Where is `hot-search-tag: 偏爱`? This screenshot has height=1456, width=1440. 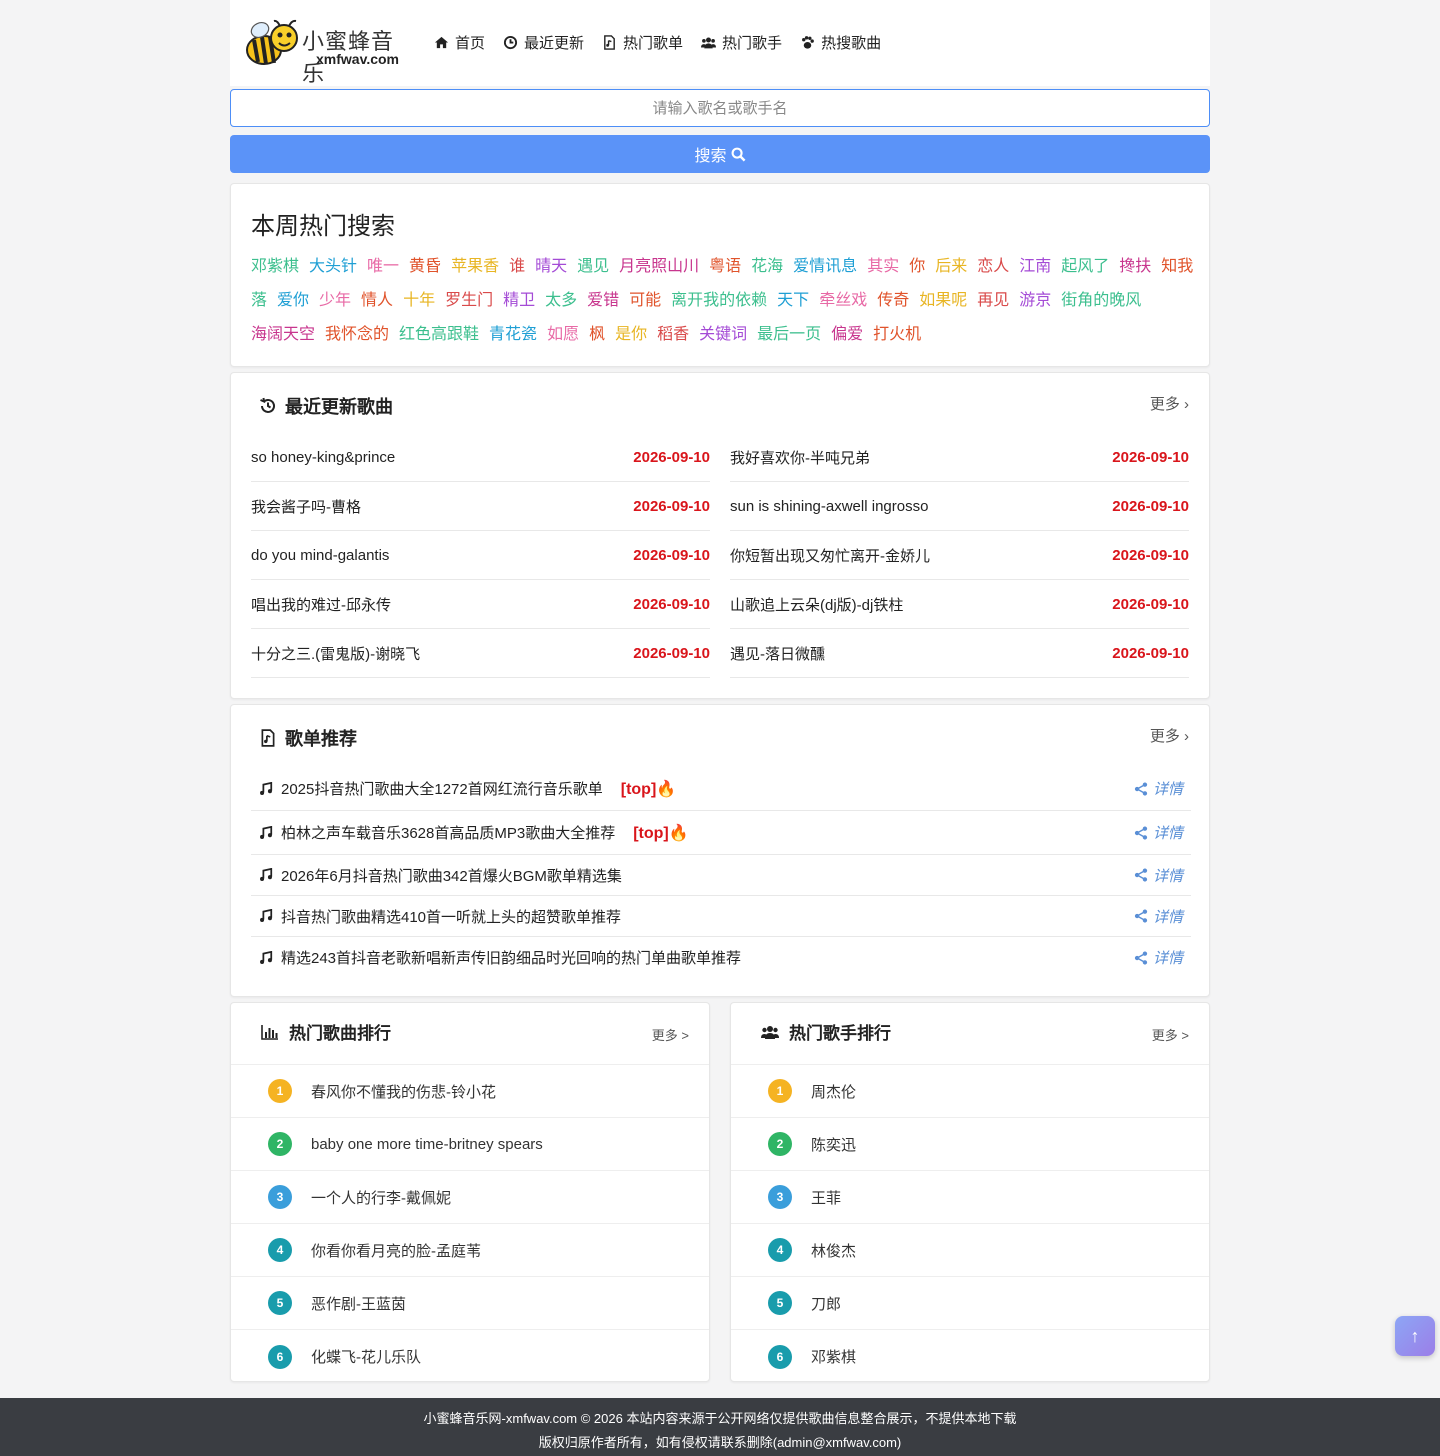 hot-search-tag: 偏爱 is located at coordinates (847, 335).